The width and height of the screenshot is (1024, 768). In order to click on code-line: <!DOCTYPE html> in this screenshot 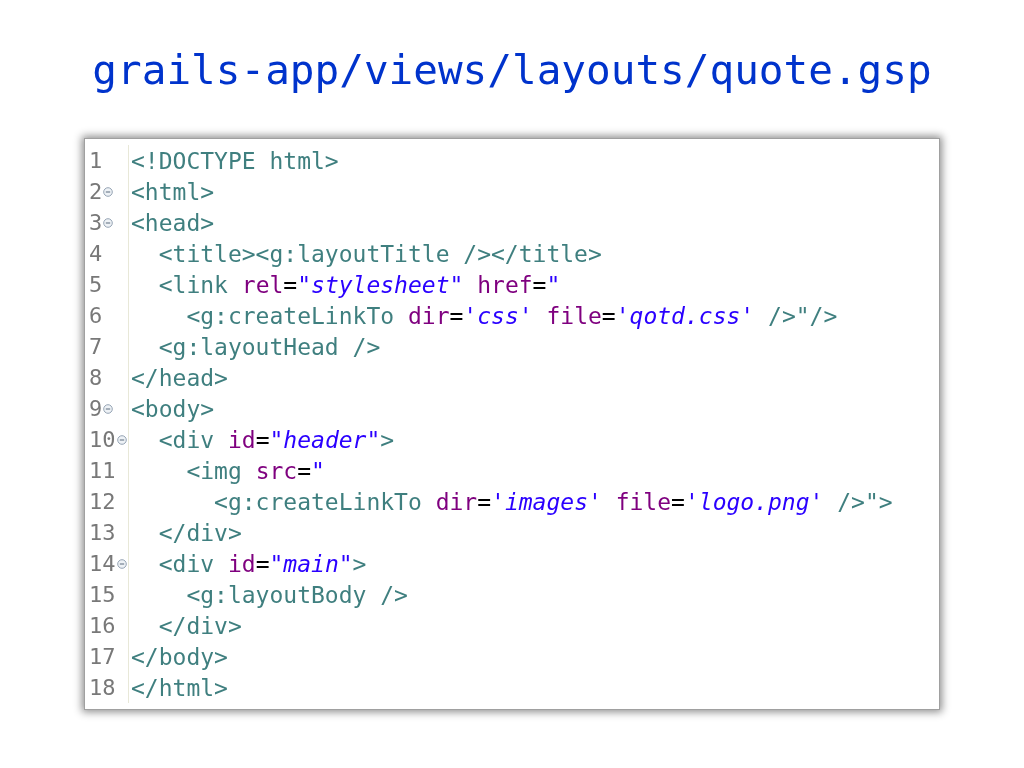, I will do `click(234, 160)`.